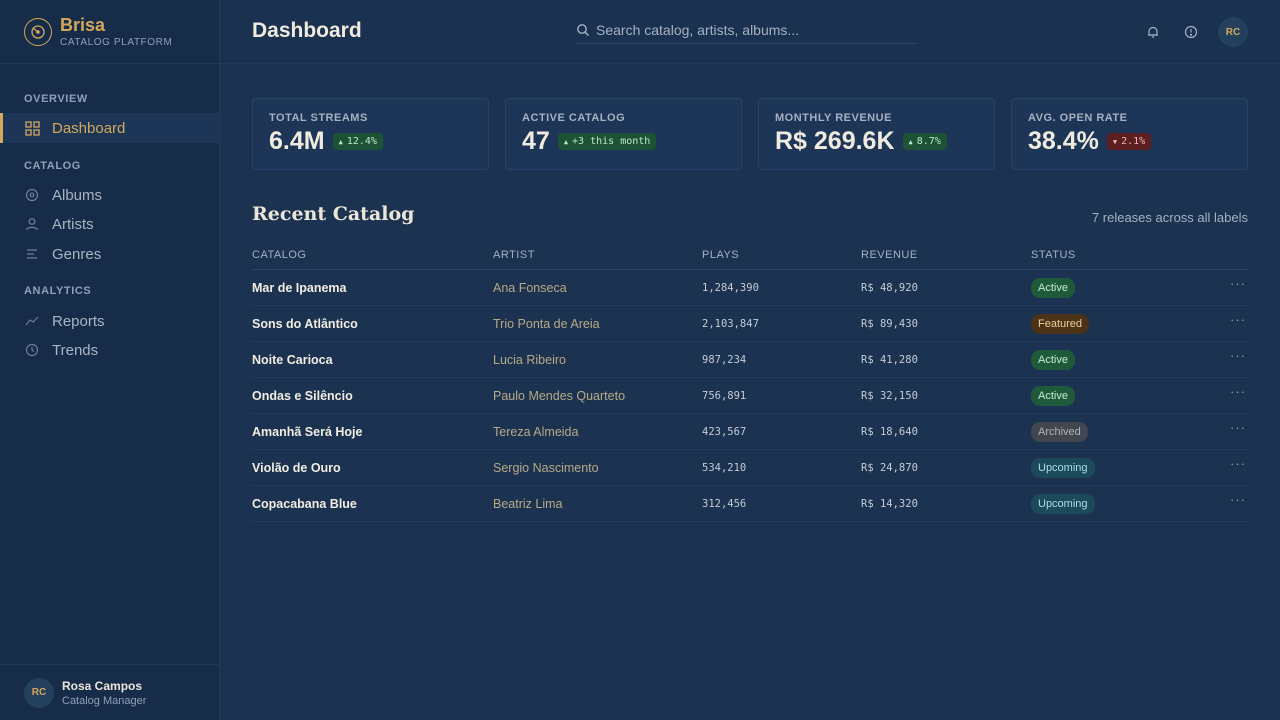 Image resolution: width=1280 pixels, height=720 pixels. Describe the element at coordinates (514, 255) in the screenshot. I see `column-header-artist: ARTIST` at that location.